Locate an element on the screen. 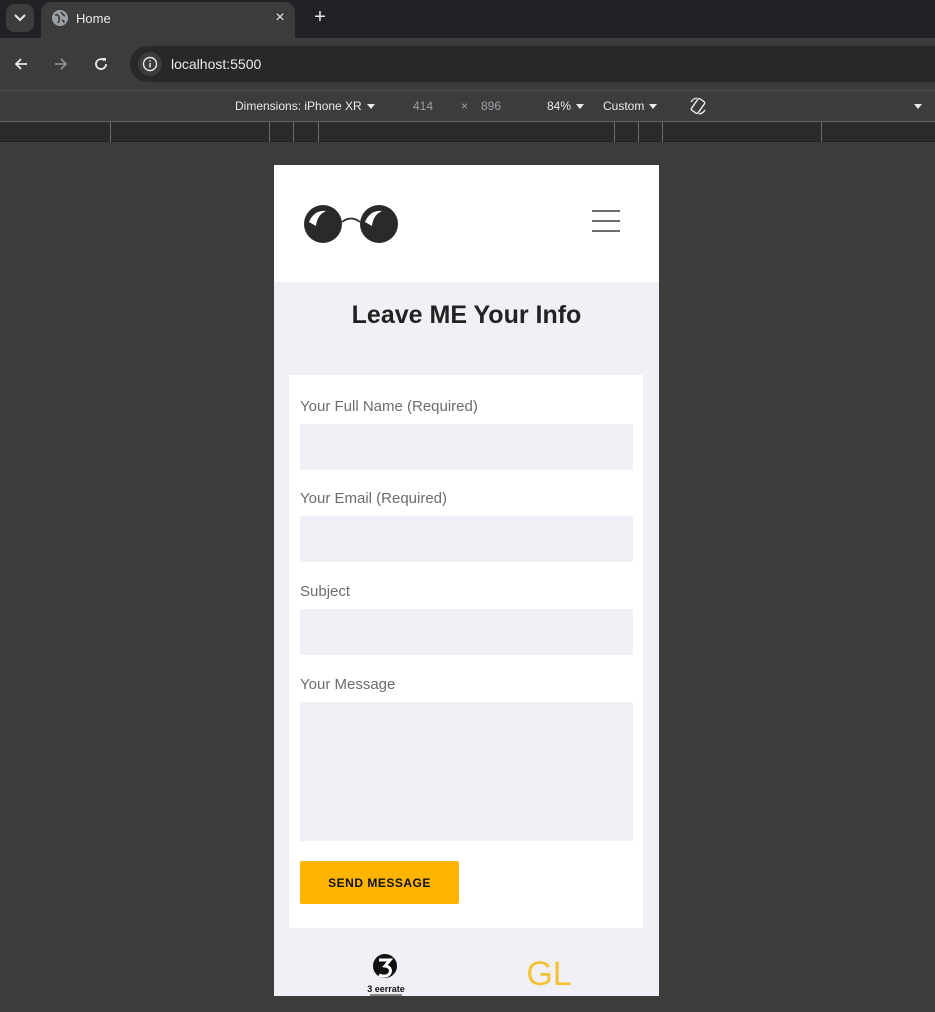  address-bar: localhost:5500 is located at coordinates (532, 64).